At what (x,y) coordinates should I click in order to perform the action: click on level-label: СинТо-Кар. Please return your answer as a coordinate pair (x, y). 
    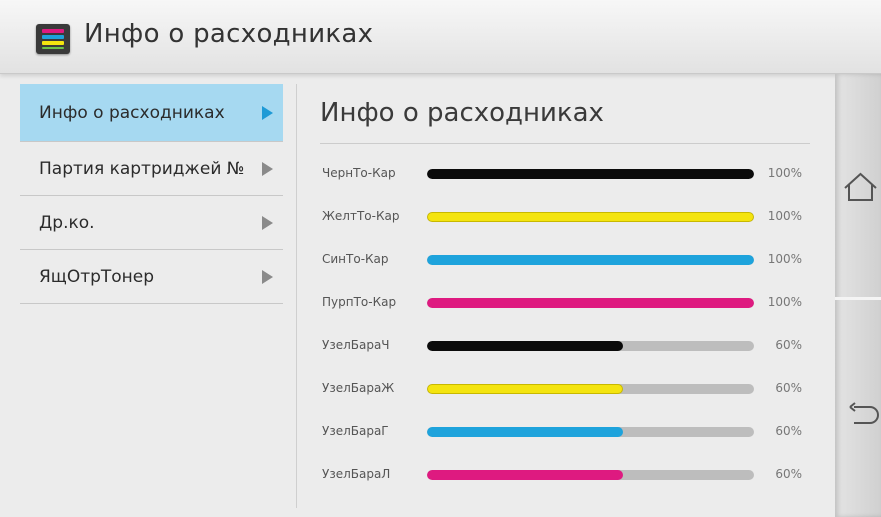
    Looking at the image, I should click on (355, 259).